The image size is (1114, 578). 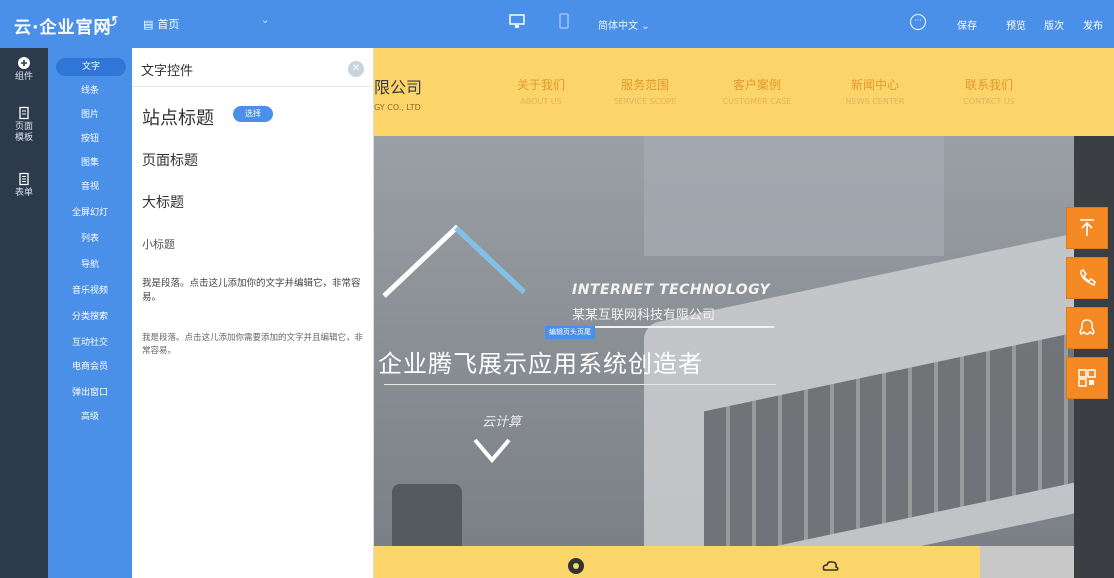 I want to click on rail-item-label: 组件, so click(x=23, y=77).